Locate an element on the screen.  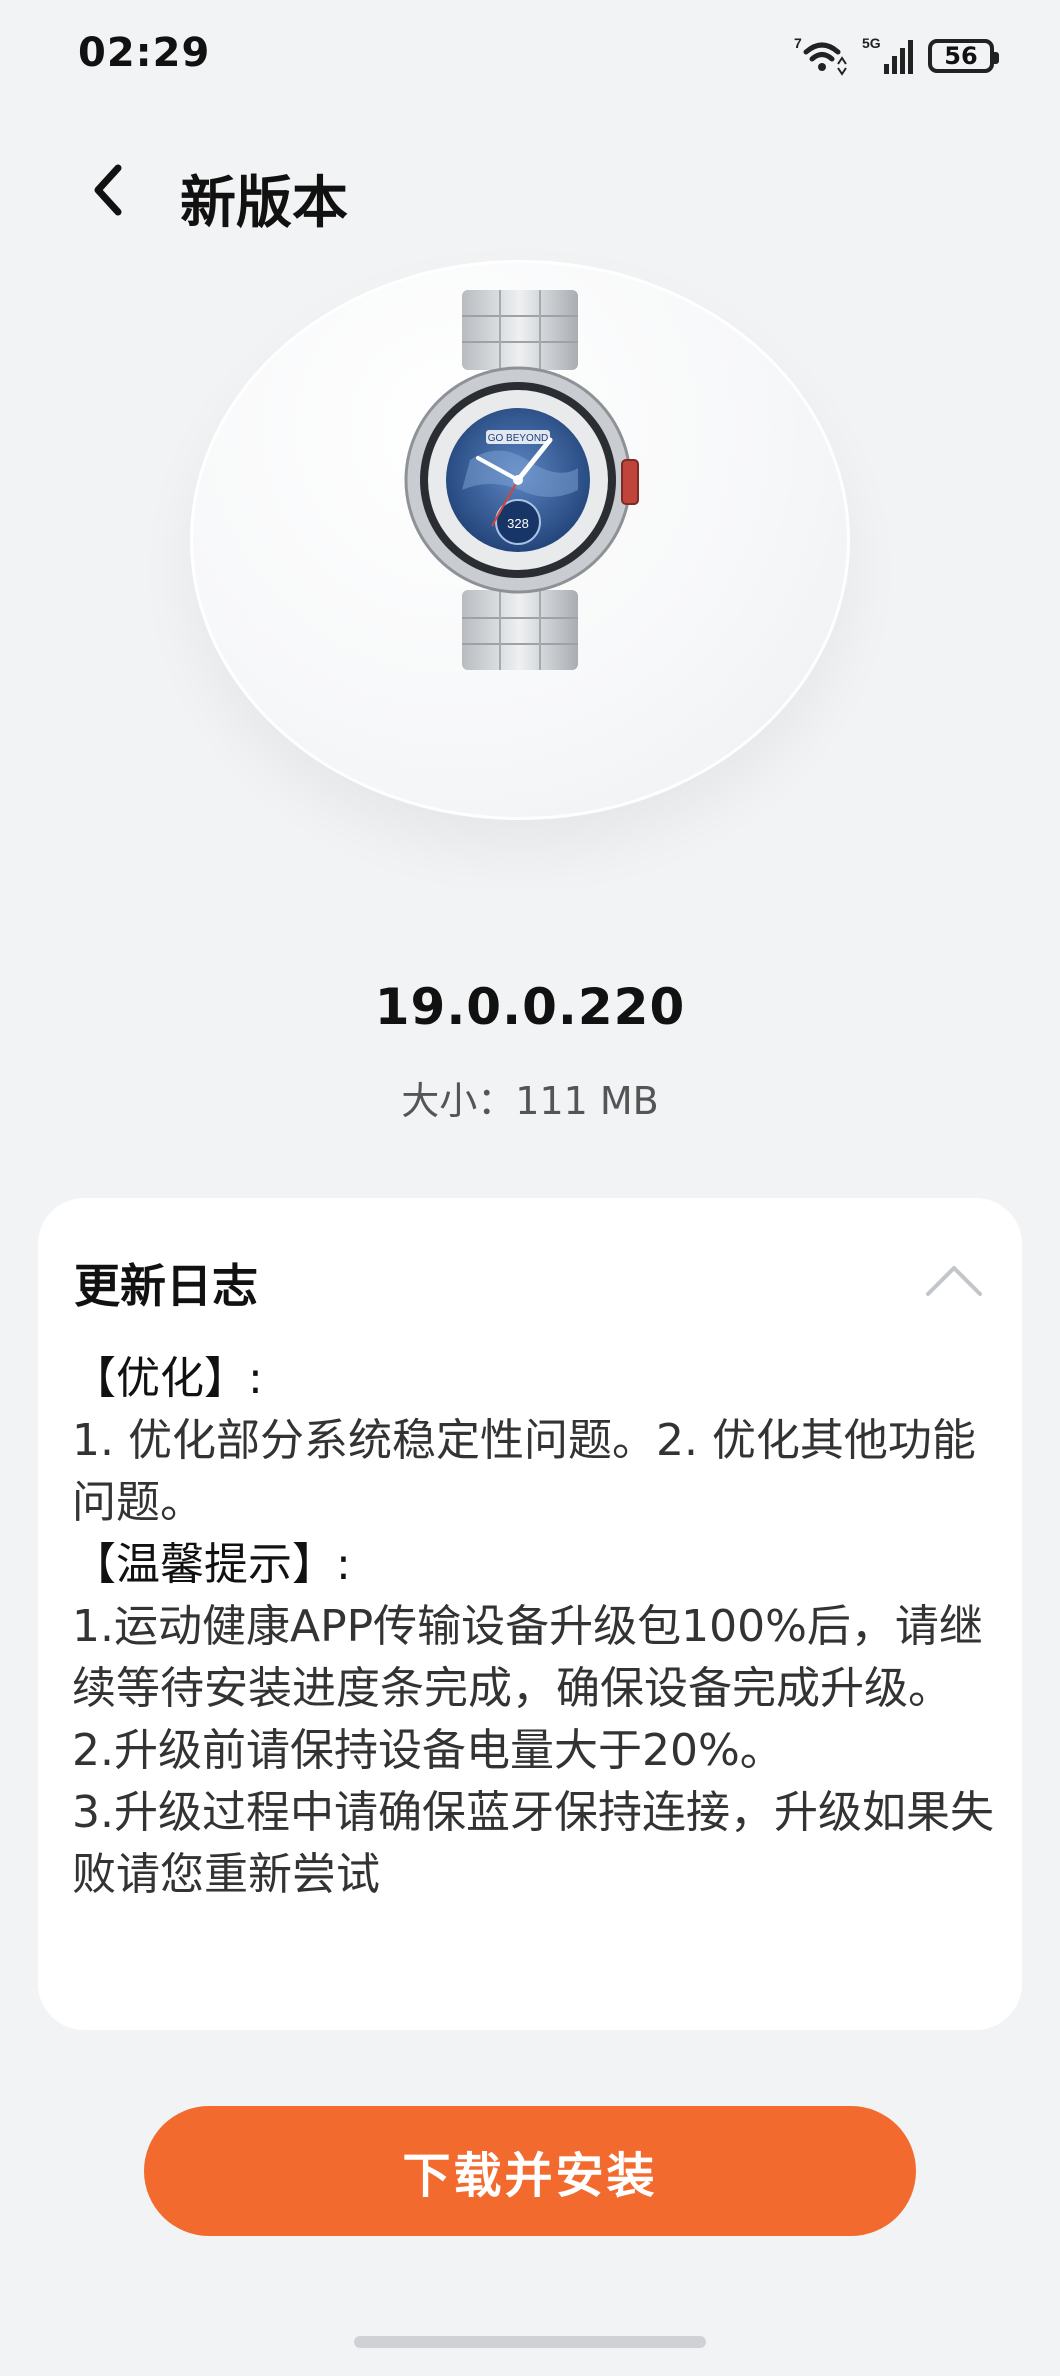
home-indicator is located at coordinates (530, 2342).